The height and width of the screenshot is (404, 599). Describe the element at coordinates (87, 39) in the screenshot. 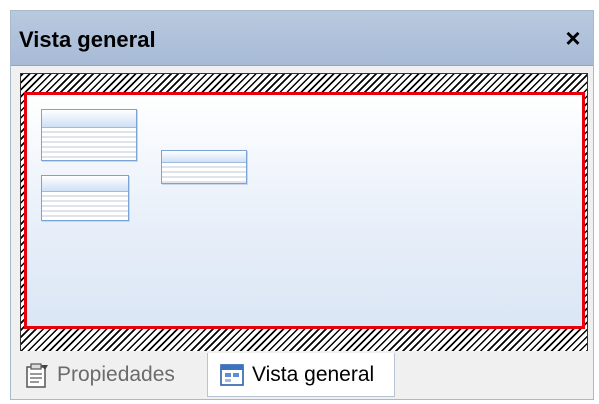

I see `panel-title: Vista general` at that location.